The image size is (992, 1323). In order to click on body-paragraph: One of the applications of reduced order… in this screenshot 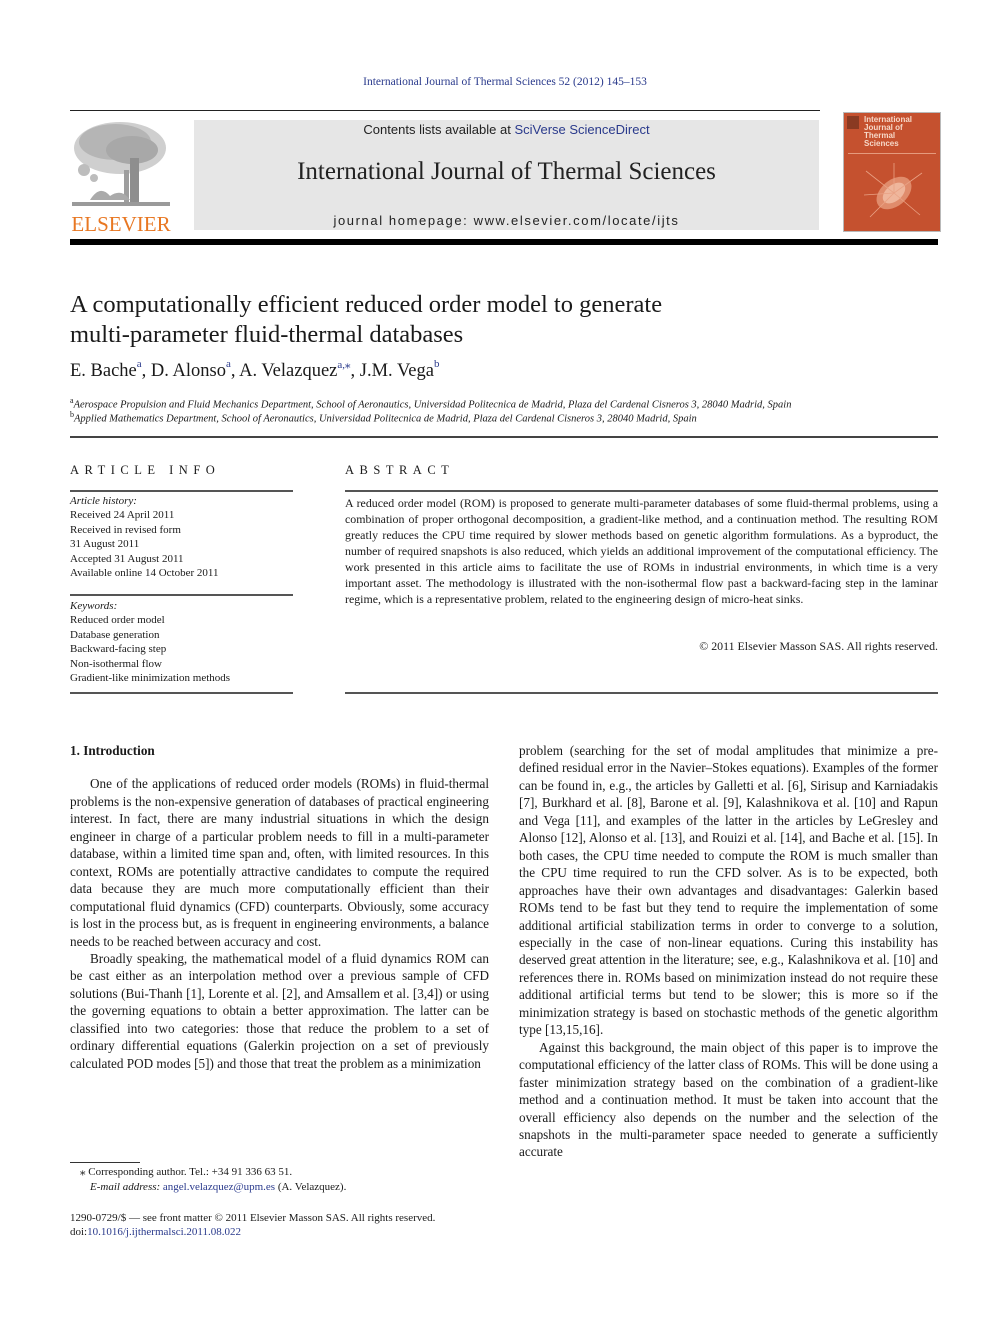, I will do `click(279, 862)`.